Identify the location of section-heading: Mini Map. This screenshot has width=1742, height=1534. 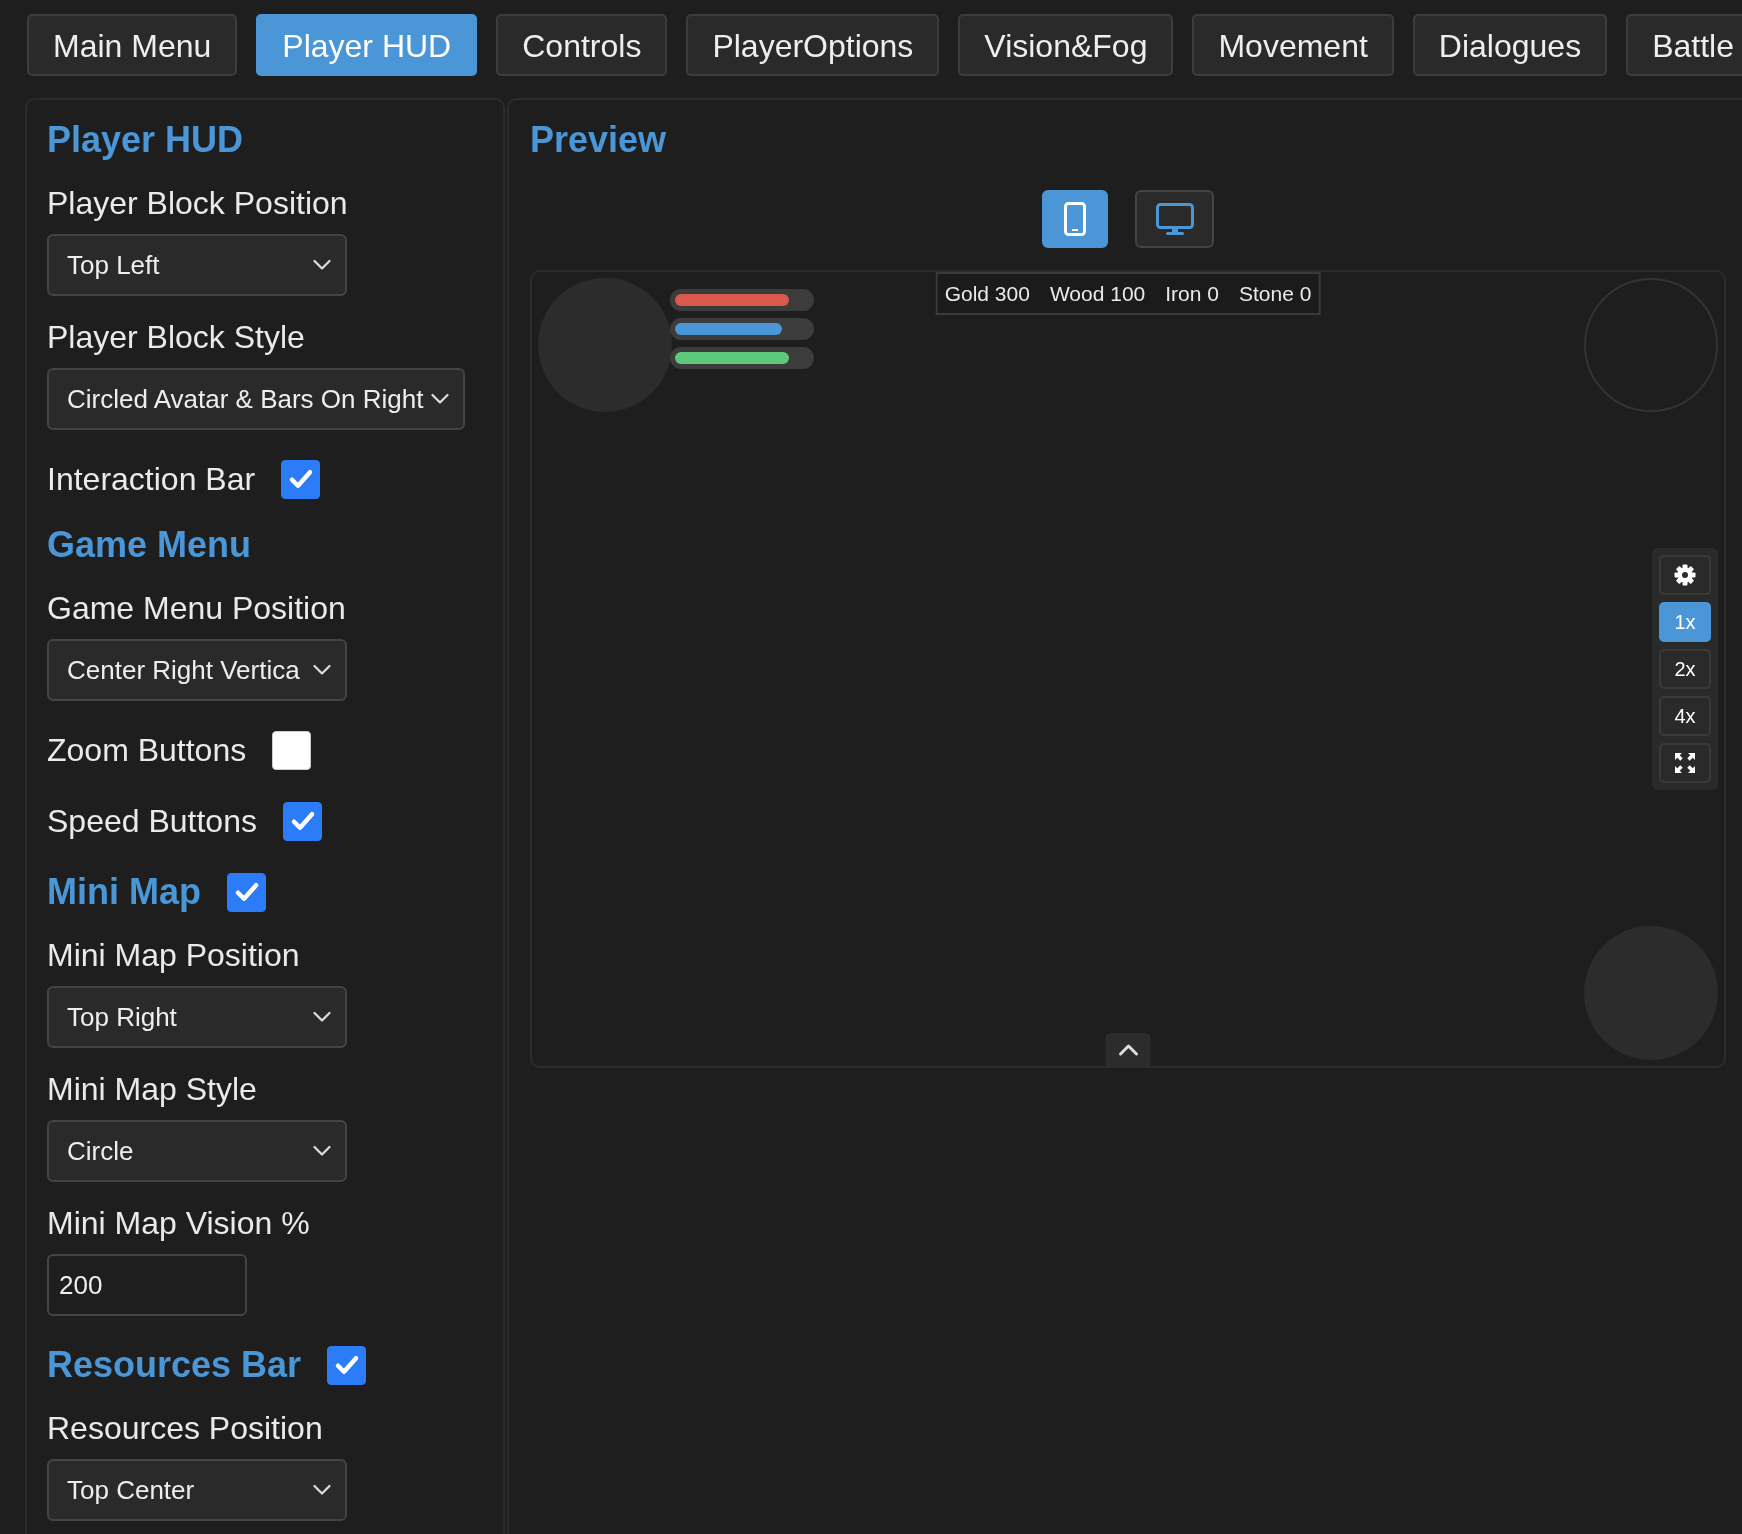
(124, 892).